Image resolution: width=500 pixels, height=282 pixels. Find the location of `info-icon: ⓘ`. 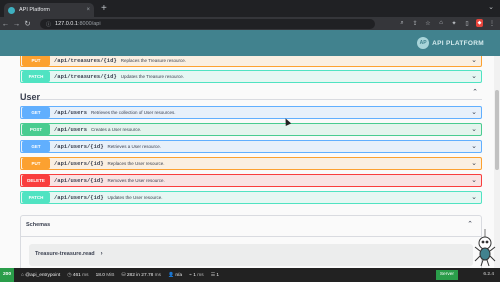

info-icon: ⓘ is located at coordinates (48, 24).